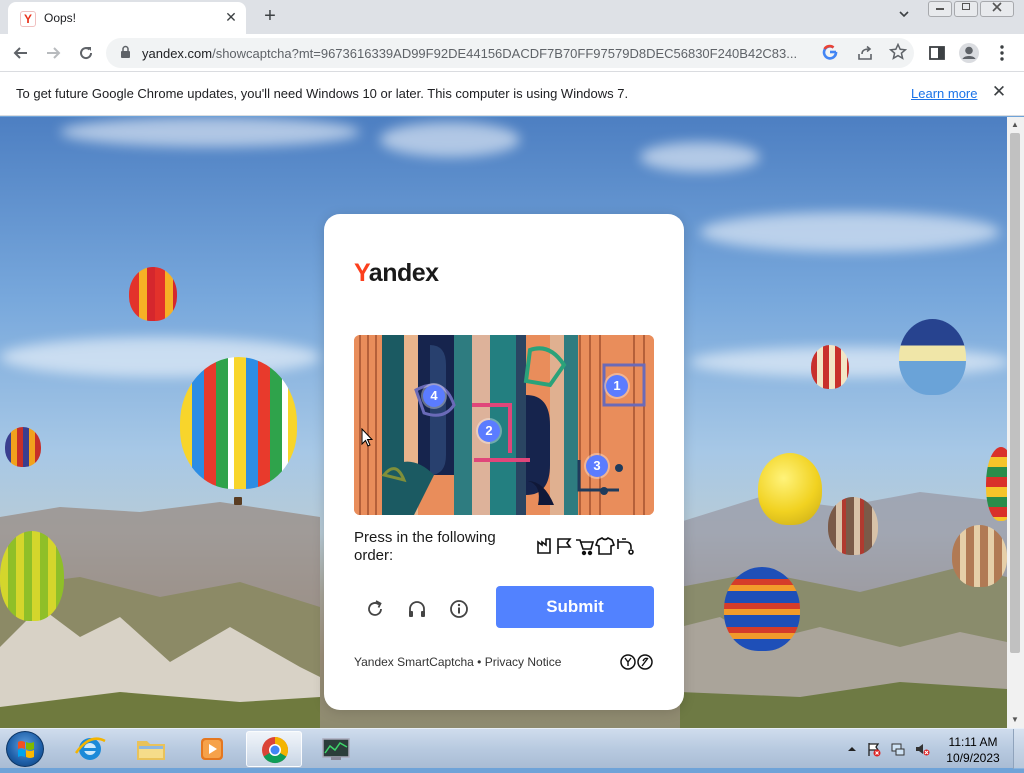  I want to click on profile-avatar-icon, so click(969, 53).